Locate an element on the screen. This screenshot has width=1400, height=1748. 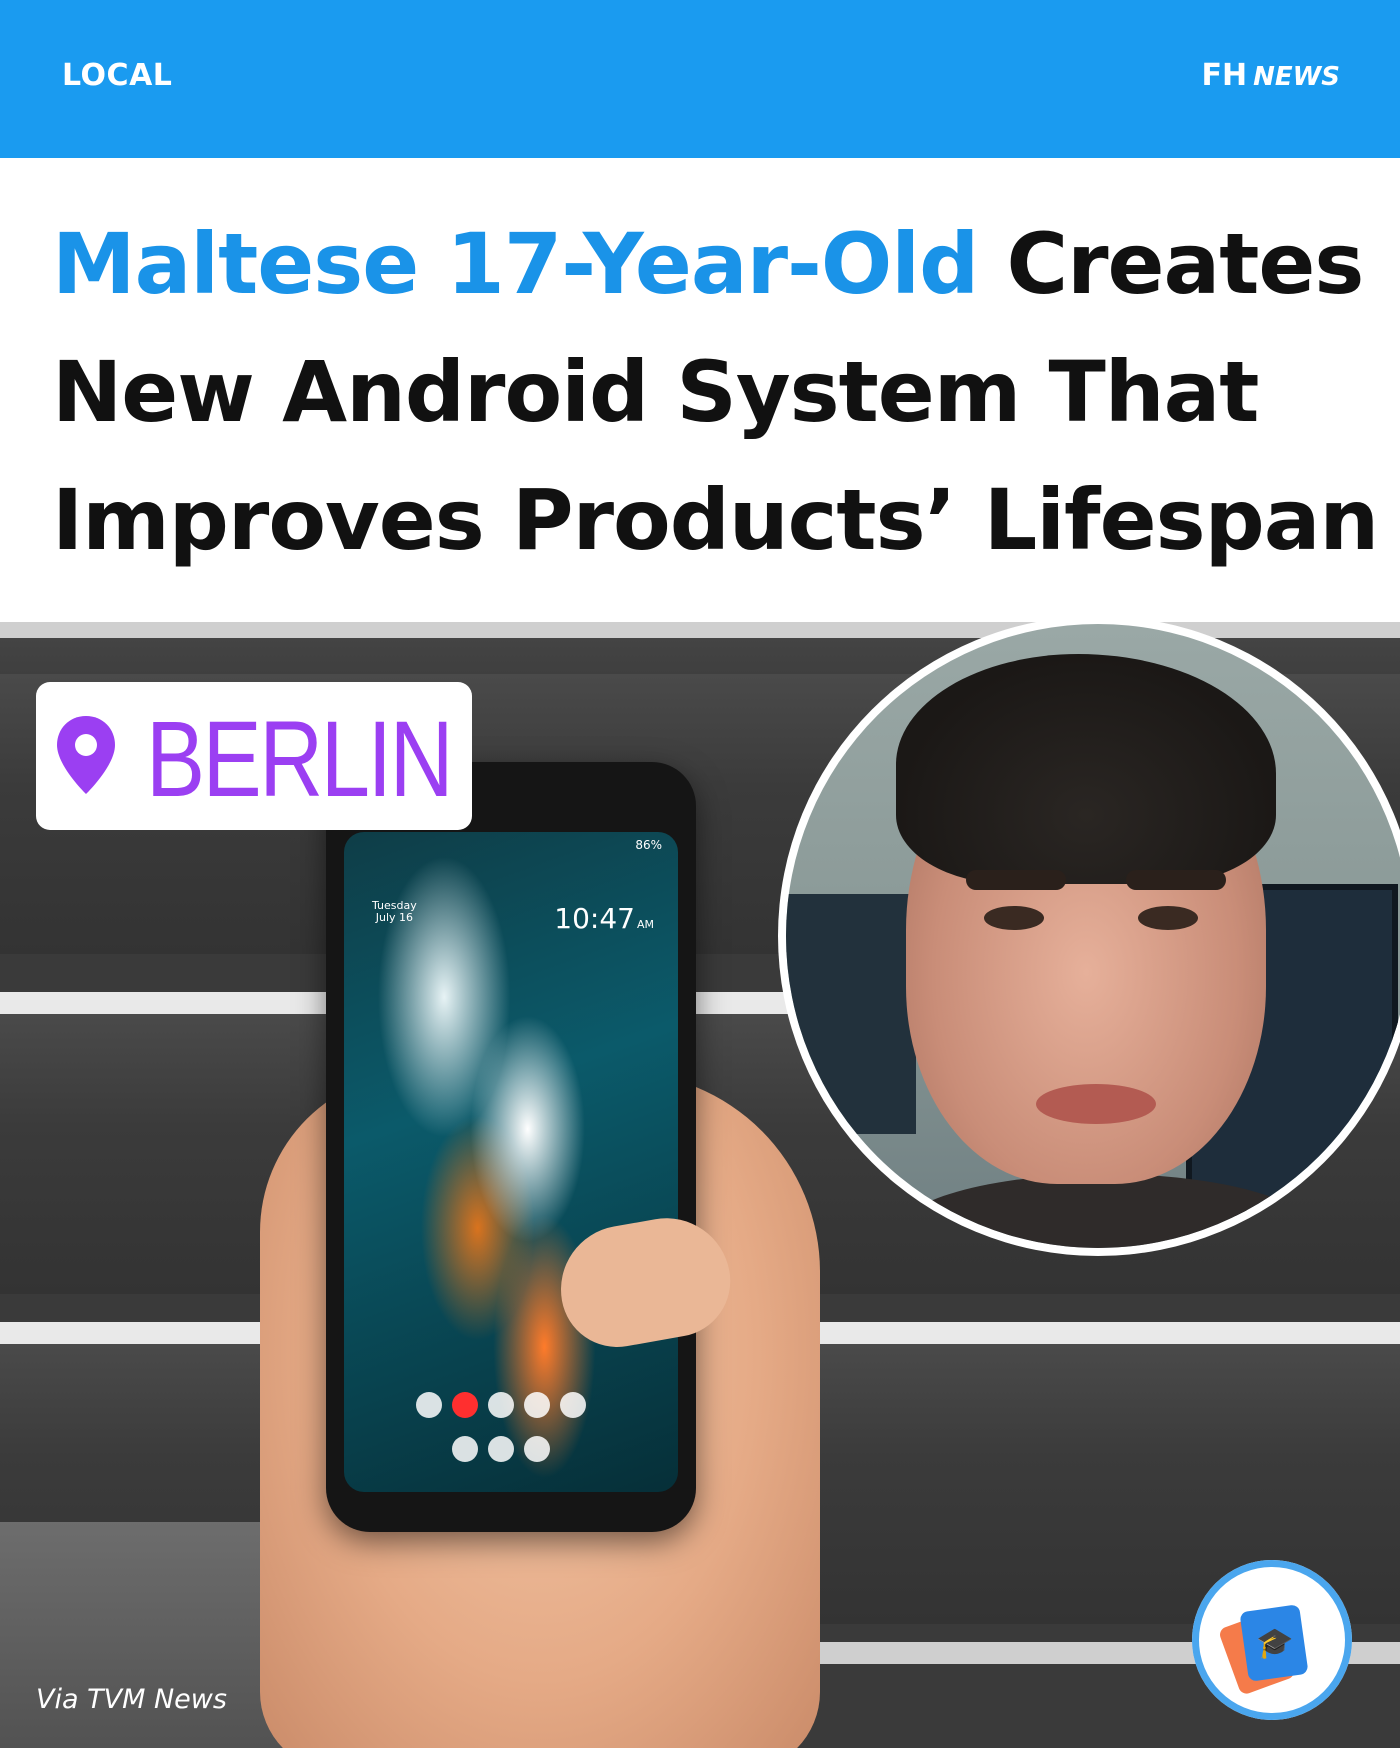
phone-time-suffix: AM is located at coordinates (645, 924).